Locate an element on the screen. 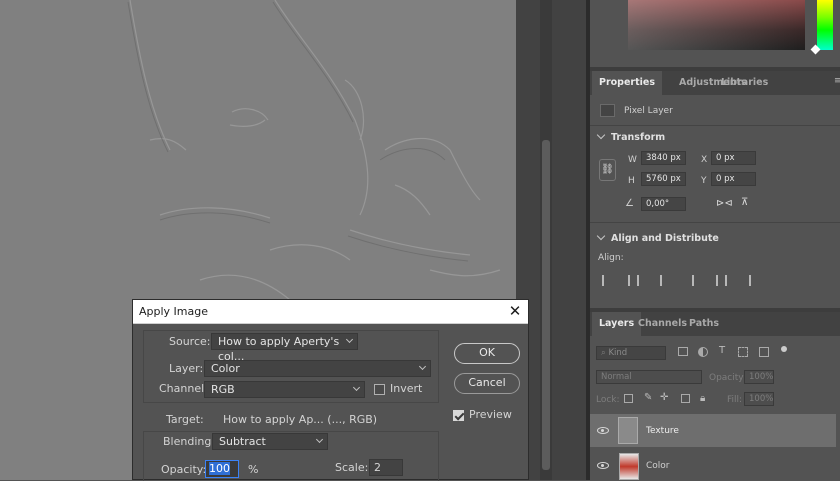  align-center-horizontal-icon is located at coordinates (633, 280).